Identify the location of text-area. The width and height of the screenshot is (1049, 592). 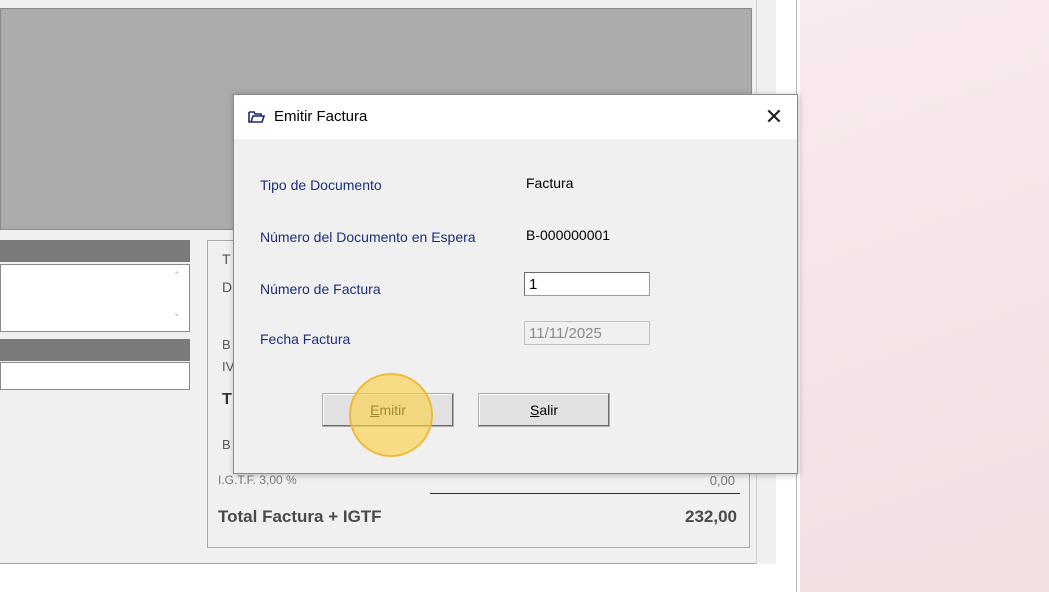
(95, 298).